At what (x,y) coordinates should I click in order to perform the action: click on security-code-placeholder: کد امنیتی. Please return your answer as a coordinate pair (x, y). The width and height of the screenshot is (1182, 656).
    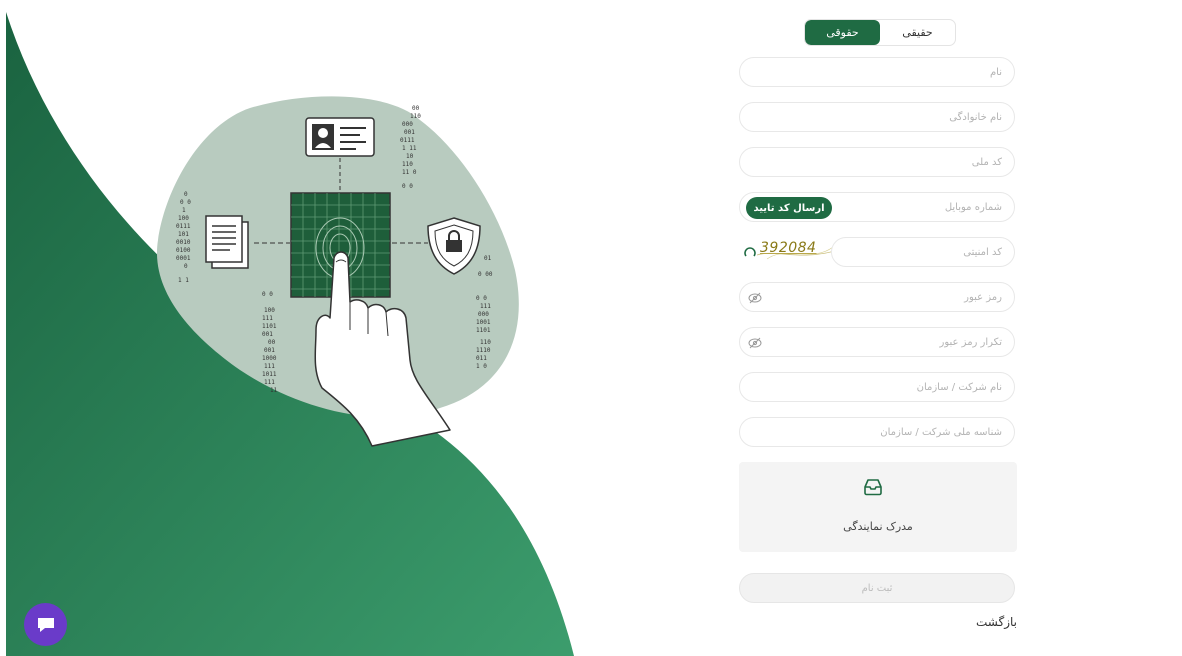
    Looking at the image, I should click on (982, 252).